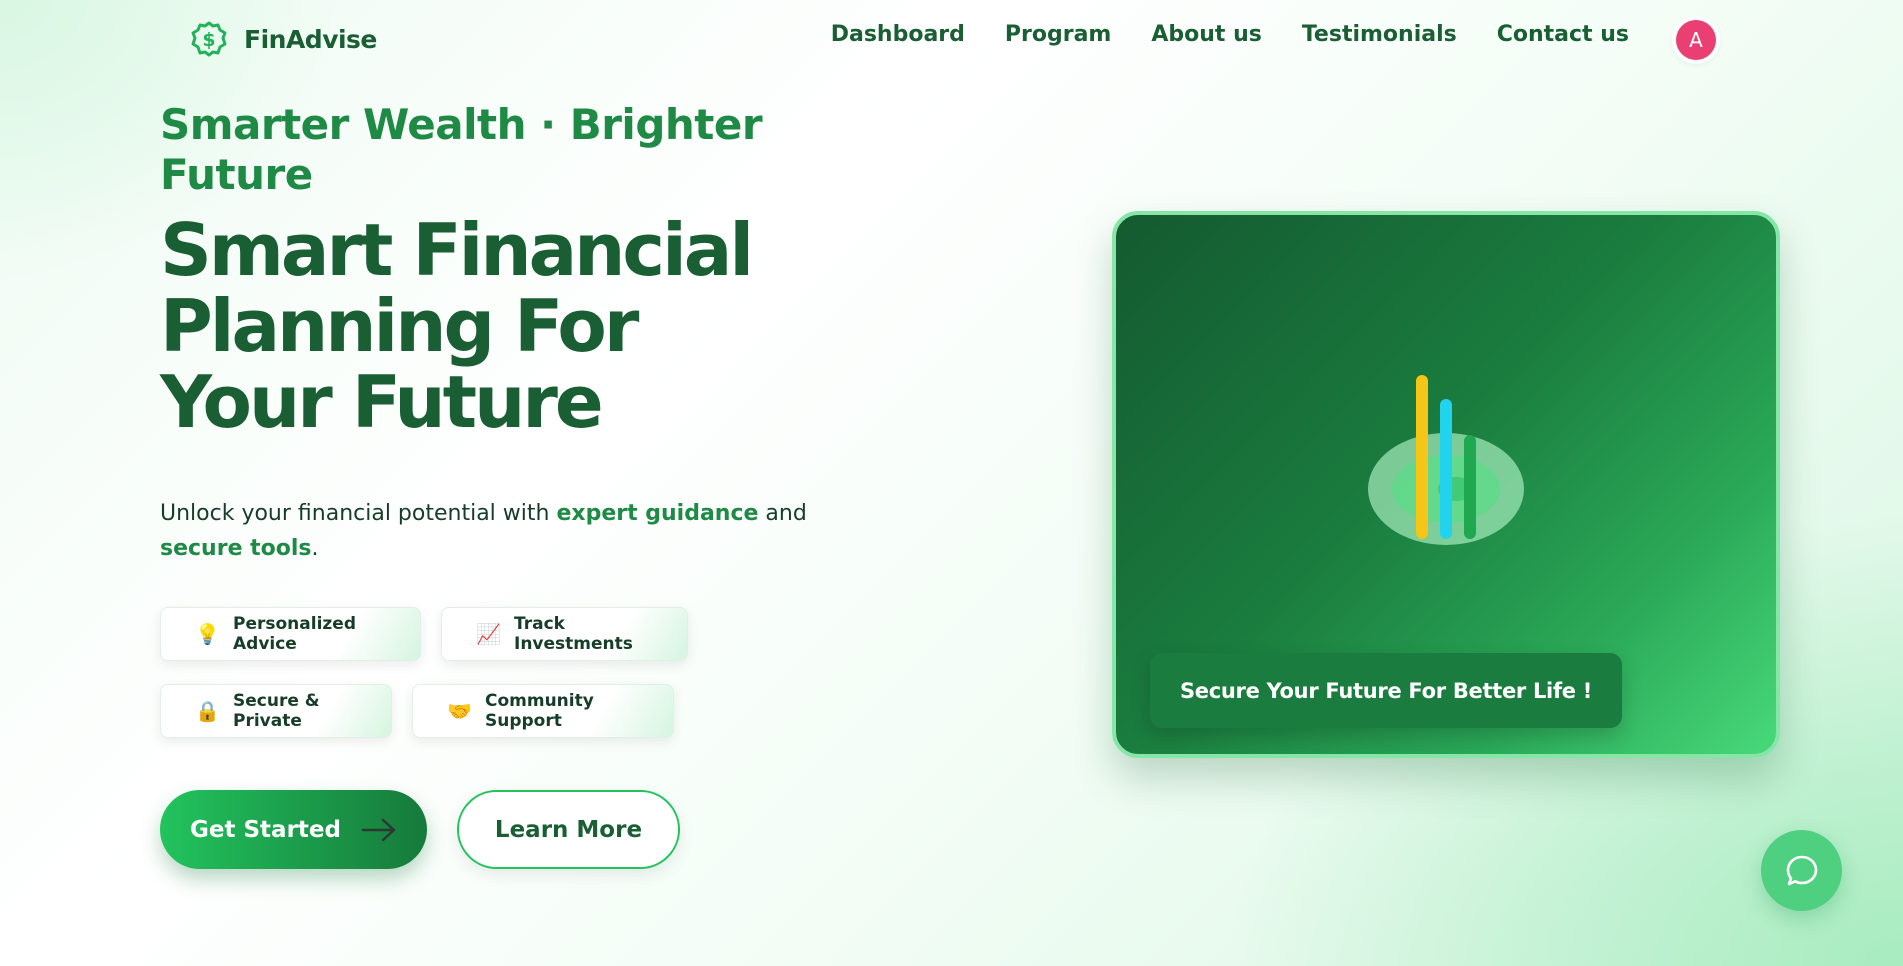 This screenshot has width=1903, height=966. Describe the element at coordinates (782, 513) in the screenshot. I see `subtext-part: and` at that location.